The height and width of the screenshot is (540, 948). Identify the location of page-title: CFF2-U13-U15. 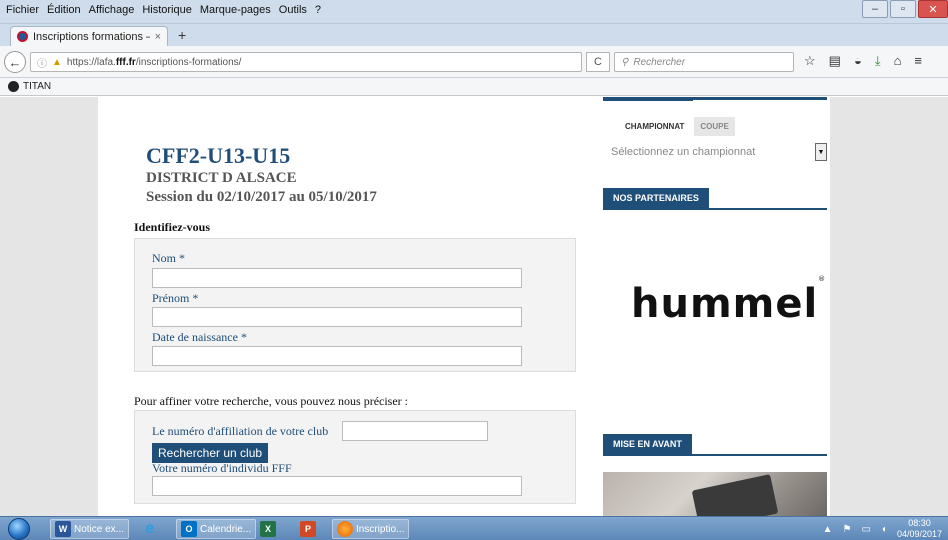
(218, 155).